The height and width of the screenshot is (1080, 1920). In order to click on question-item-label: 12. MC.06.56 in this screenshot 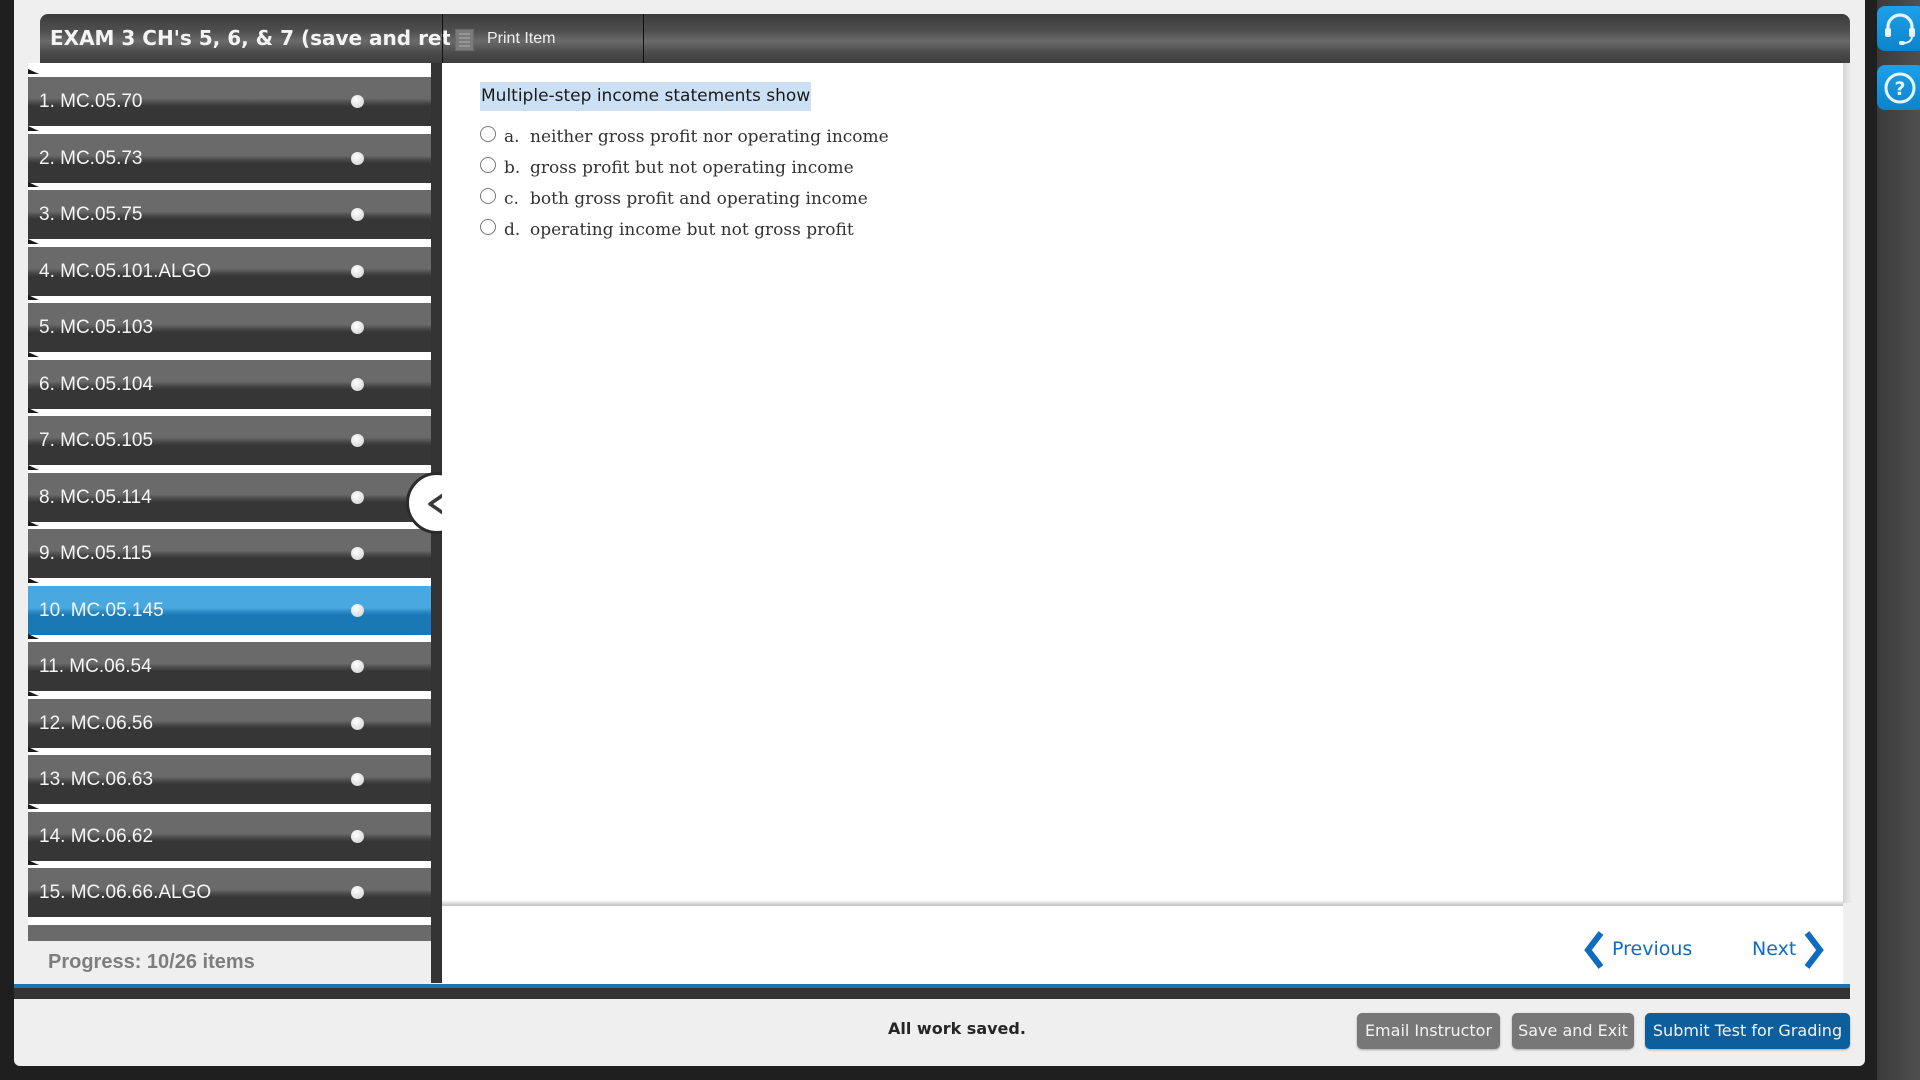, I will do `click(96, 723)`.